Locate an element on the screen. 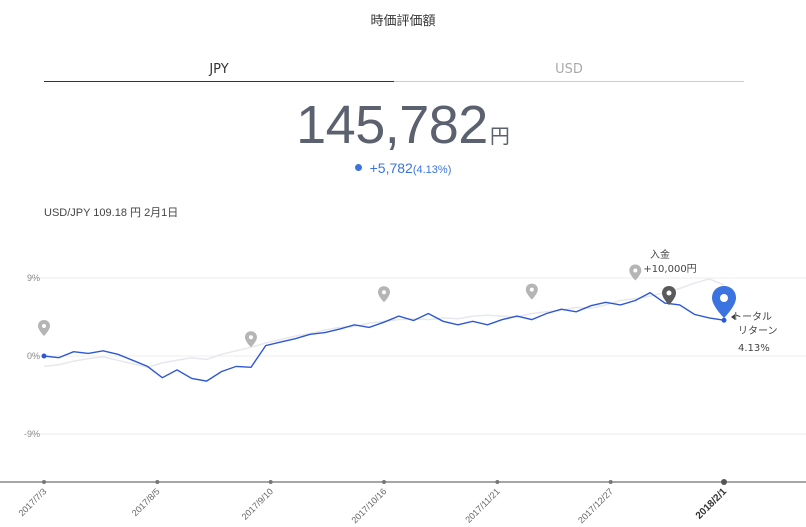 The width and height of the screenshot is (806, 527). return-label-line2: リターン is located at coordinates (758, 331).